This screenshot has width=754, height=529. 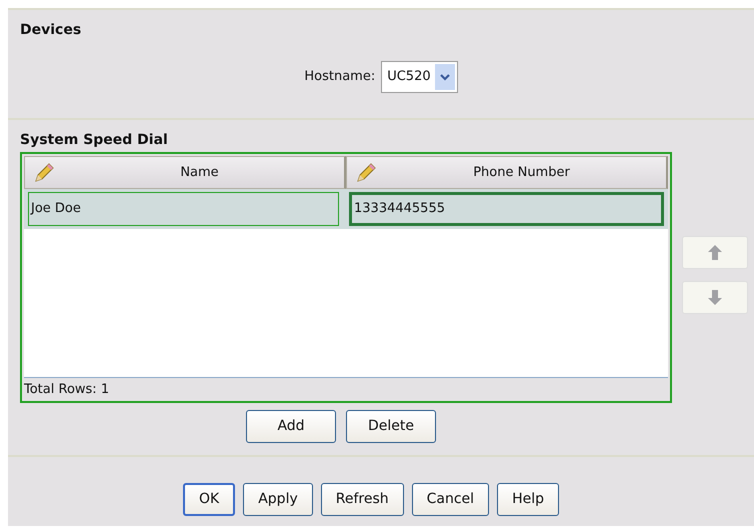 What do you see at coordinates (185, 172) in the screenshot?
I see `column-header: Name` at bounding box center [185, 172].